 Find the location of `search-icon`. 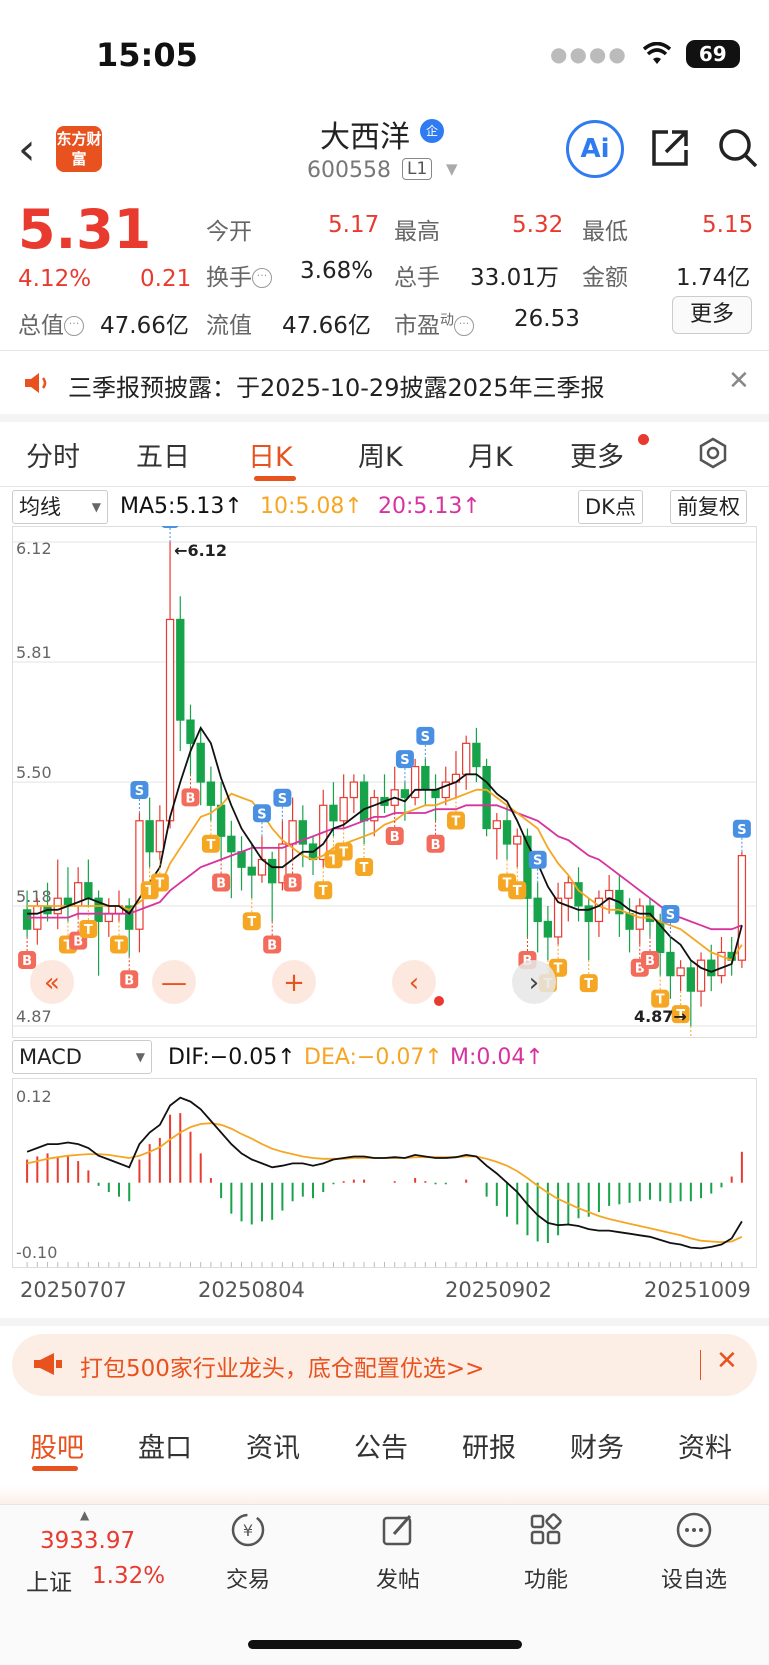

search-icon is located at coordinates (738, 148).